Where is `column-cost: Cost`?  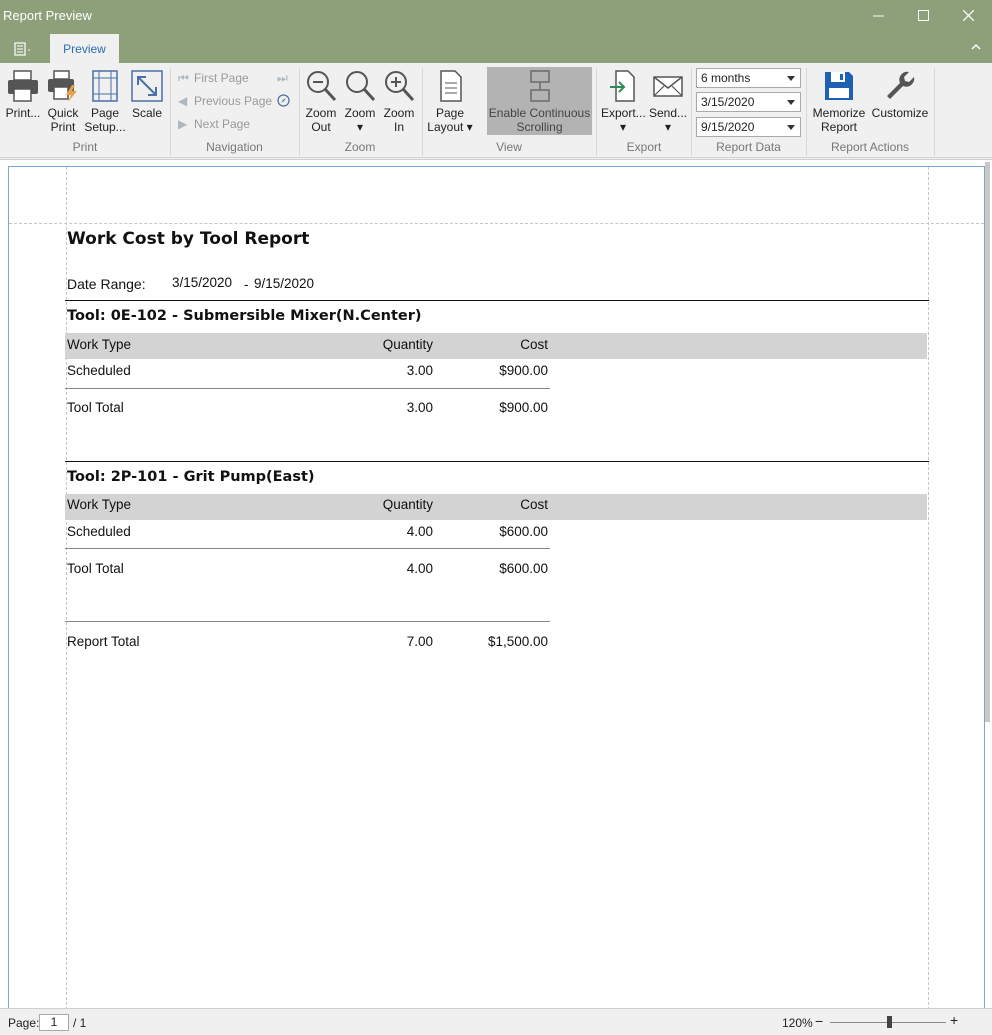
column-cost: Cost is located at coordinates (534, 344).